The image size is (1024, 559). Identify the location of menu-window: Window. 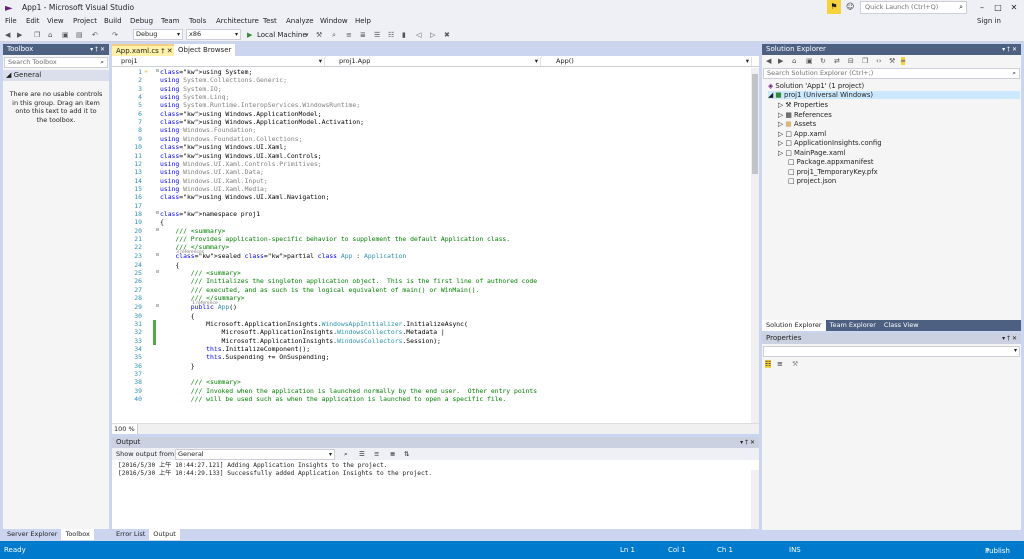
(334, 21).